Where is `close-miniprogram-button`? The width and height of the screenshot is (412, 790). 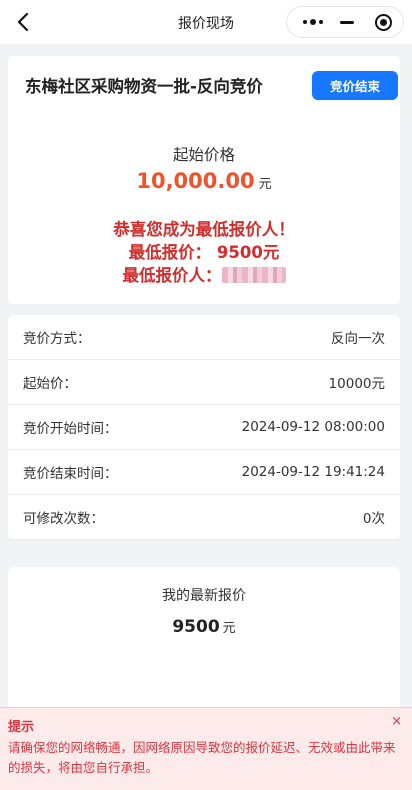 close-miniprogram-button is located at coordinates (383, 22).